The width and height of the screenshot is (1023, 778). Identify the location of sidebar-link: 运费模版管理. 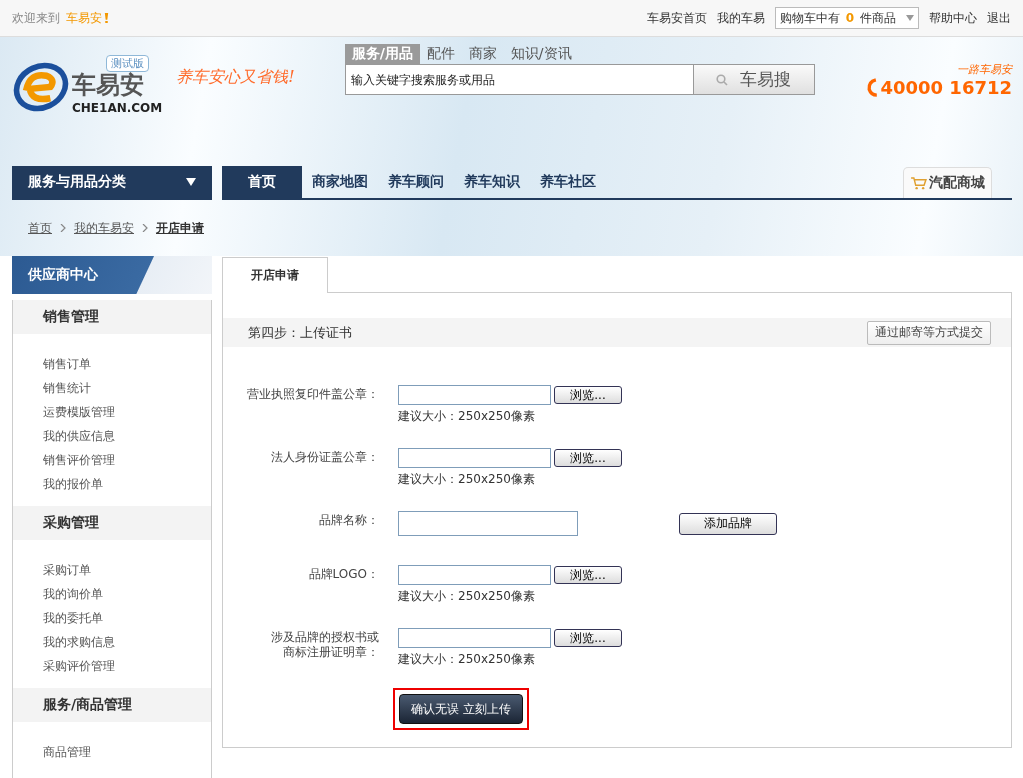
(127, 412).